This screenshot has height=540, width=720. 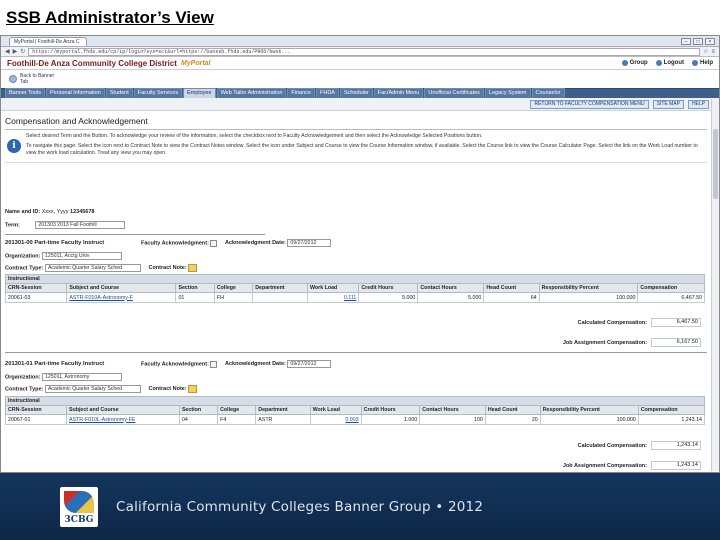 I want to click on term-label: Term:, so click(x=12, y=225).